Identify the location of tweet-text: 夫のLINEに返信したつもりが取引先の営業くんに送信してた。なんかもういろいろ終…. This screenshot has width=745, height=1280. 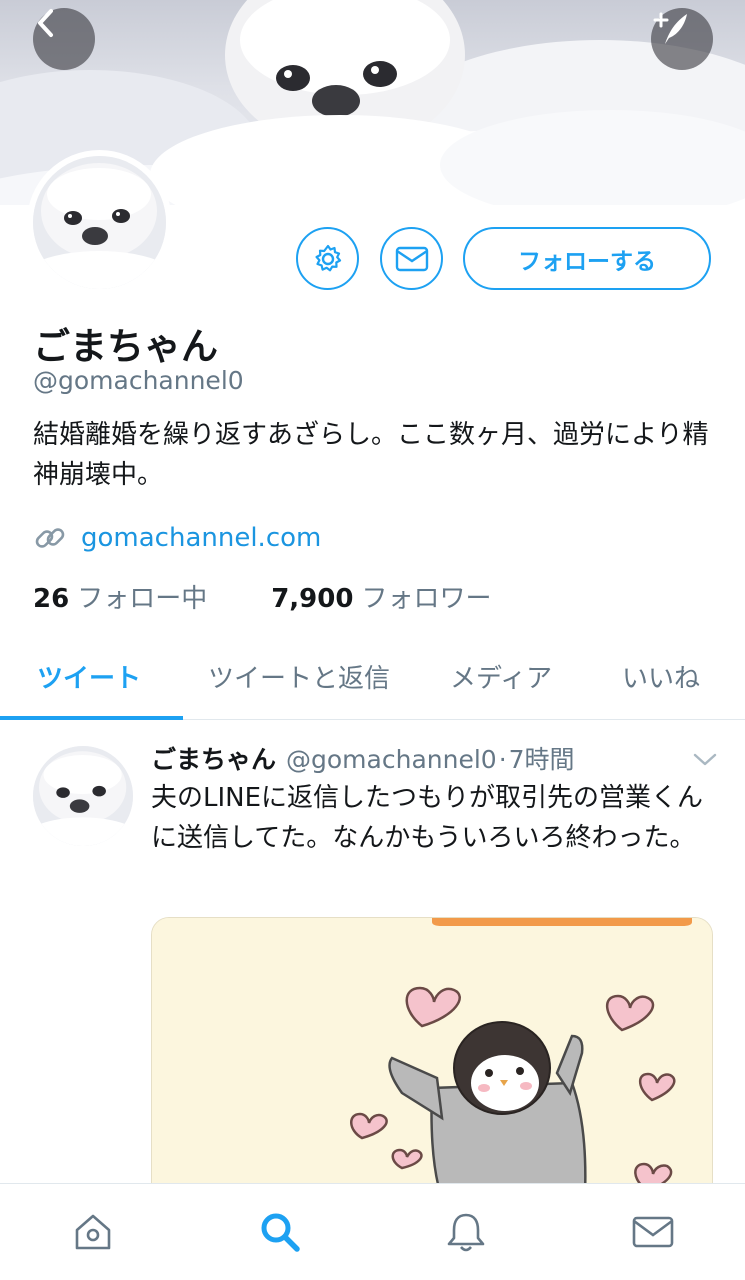
(427, 818).